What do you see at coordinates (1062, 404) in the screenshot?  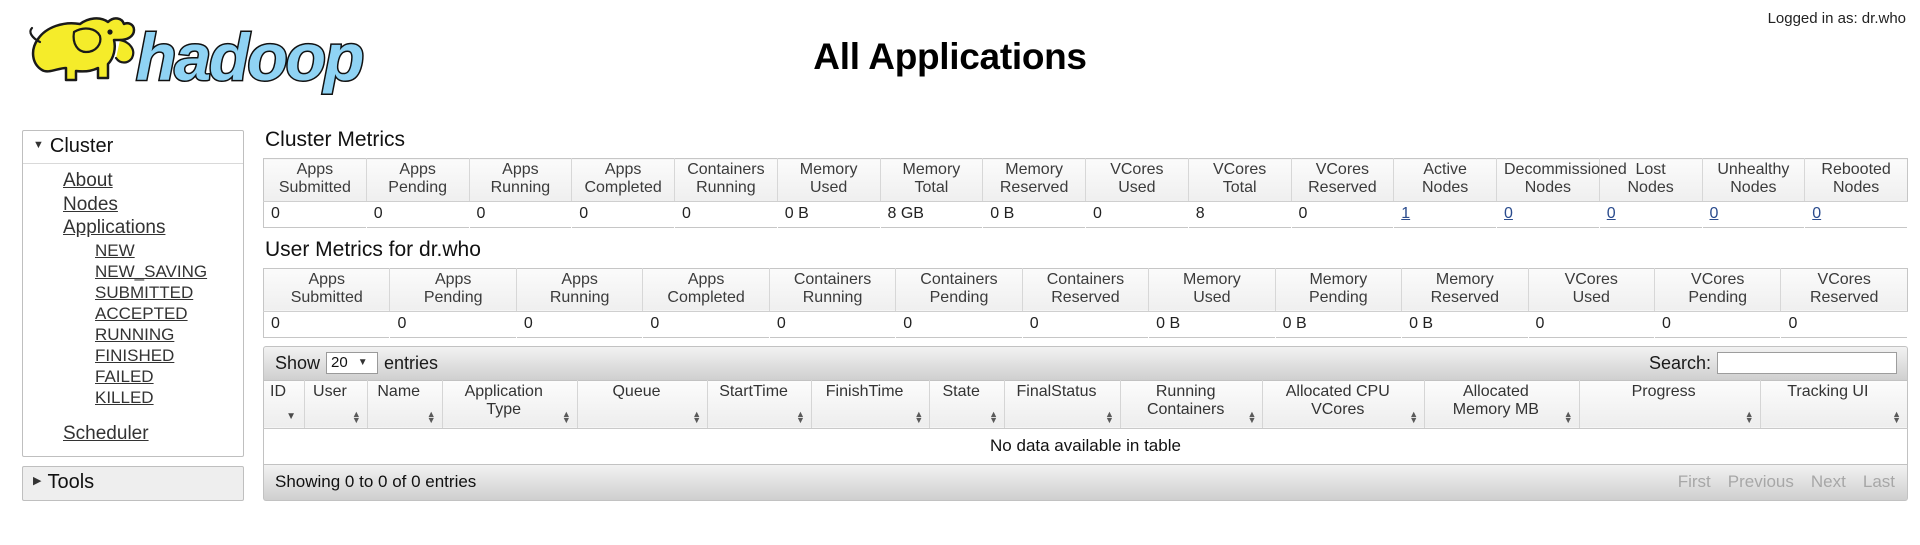 I see `column-header-finalstatus: FinalStatus ▲ ▼` at bounding box center [1062, 404].